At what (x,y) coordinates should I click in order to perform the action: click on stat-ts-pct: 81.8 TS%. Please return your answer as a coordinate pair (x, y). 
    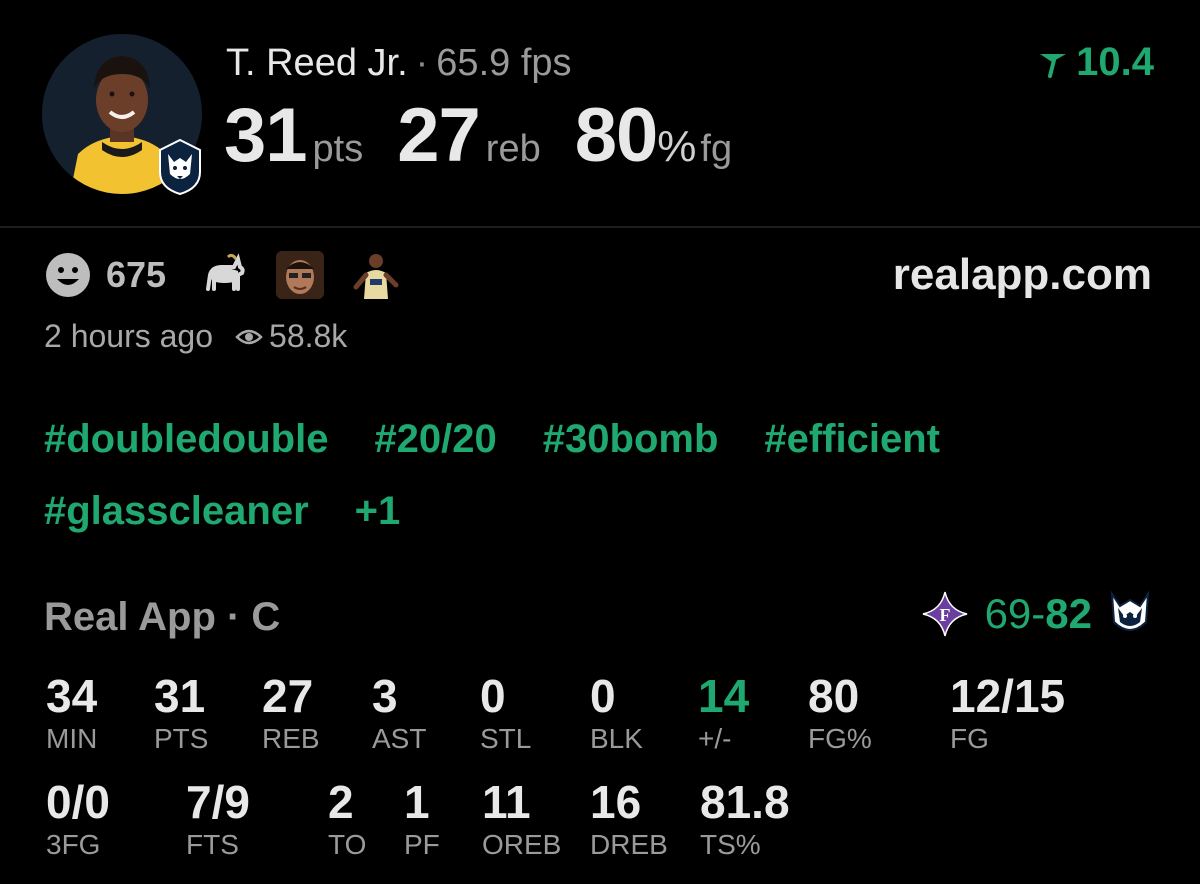
    Looking at the image, I should click on (745, 819).